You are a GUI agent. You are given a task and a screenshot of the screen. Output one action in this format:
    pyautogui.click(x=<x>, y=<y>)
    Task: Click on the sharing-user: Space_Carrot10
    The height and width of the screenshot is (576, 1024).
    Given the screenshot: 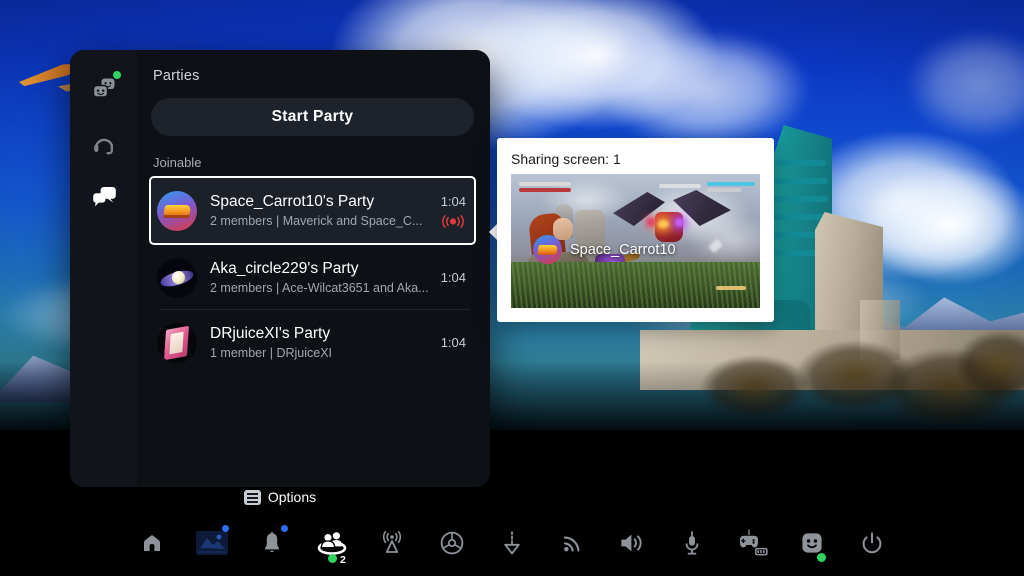 What is the action you would take?
    pyautogui.click(x=604, y=249)
    